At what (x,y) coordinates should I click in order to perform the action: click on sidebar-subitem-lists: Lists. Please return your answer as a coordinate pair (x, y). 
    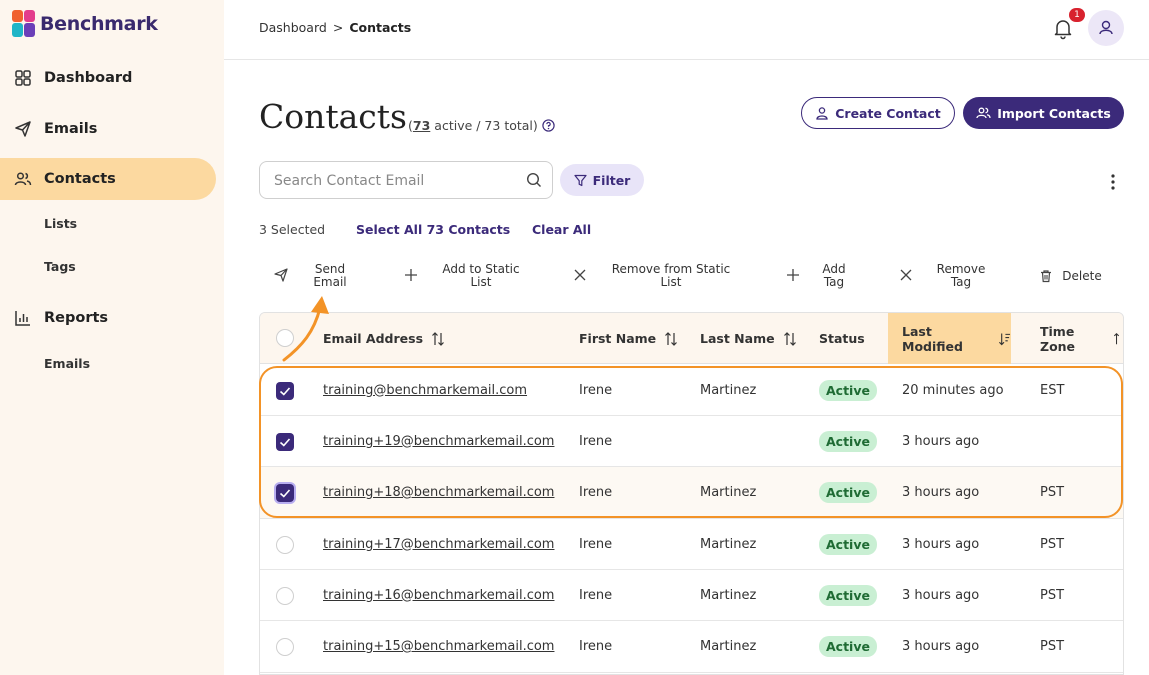
    Looking at the image, I should click on (60, 223).